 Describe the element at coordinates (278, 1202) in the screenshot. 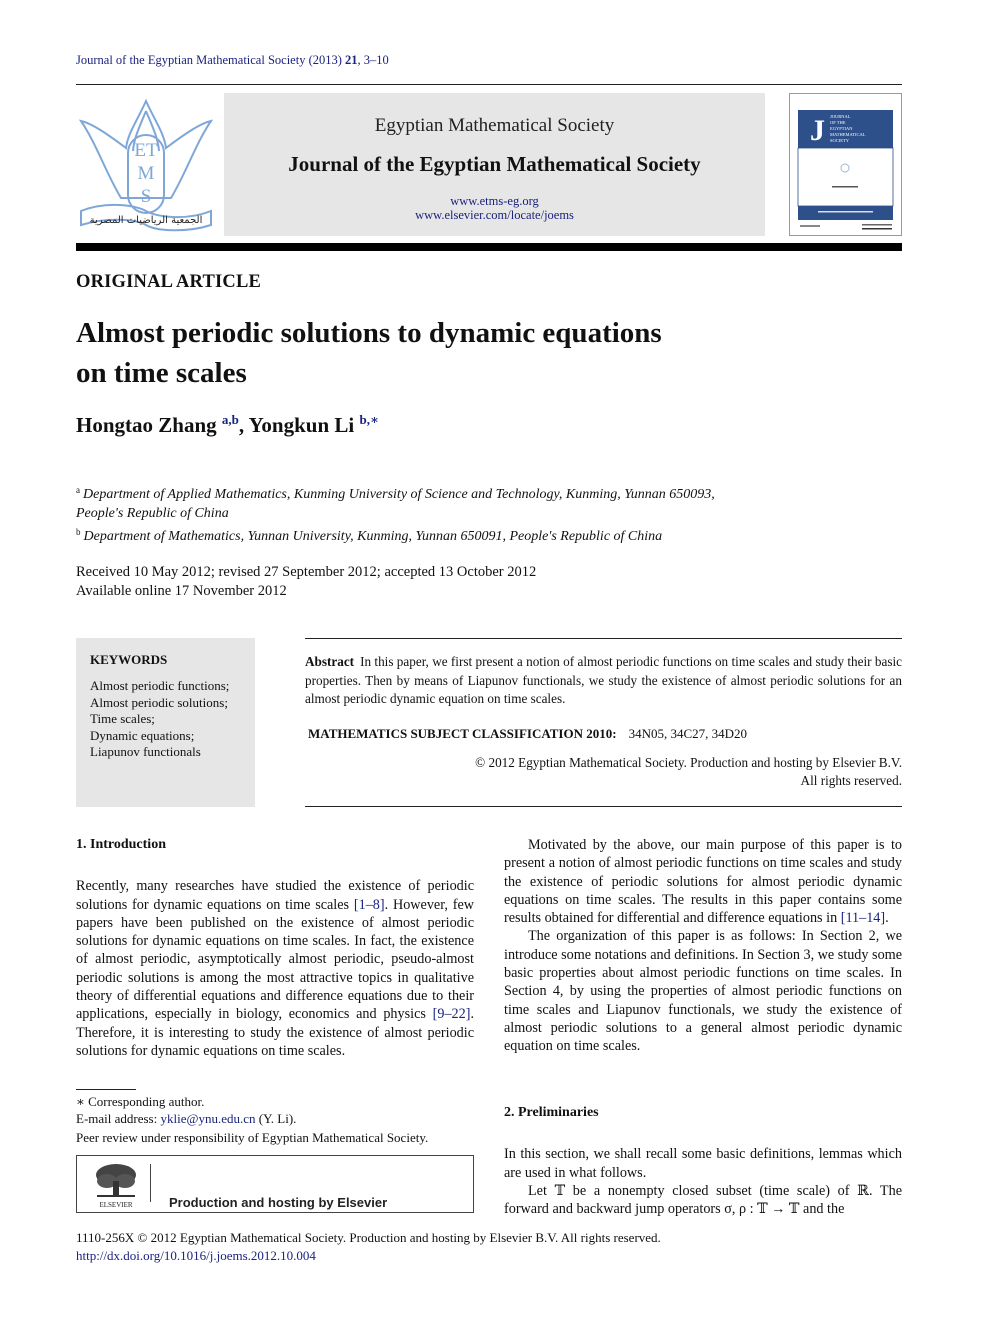

I see `elsevier-hosting-text: Production and hosting by Elsevier` at that location.